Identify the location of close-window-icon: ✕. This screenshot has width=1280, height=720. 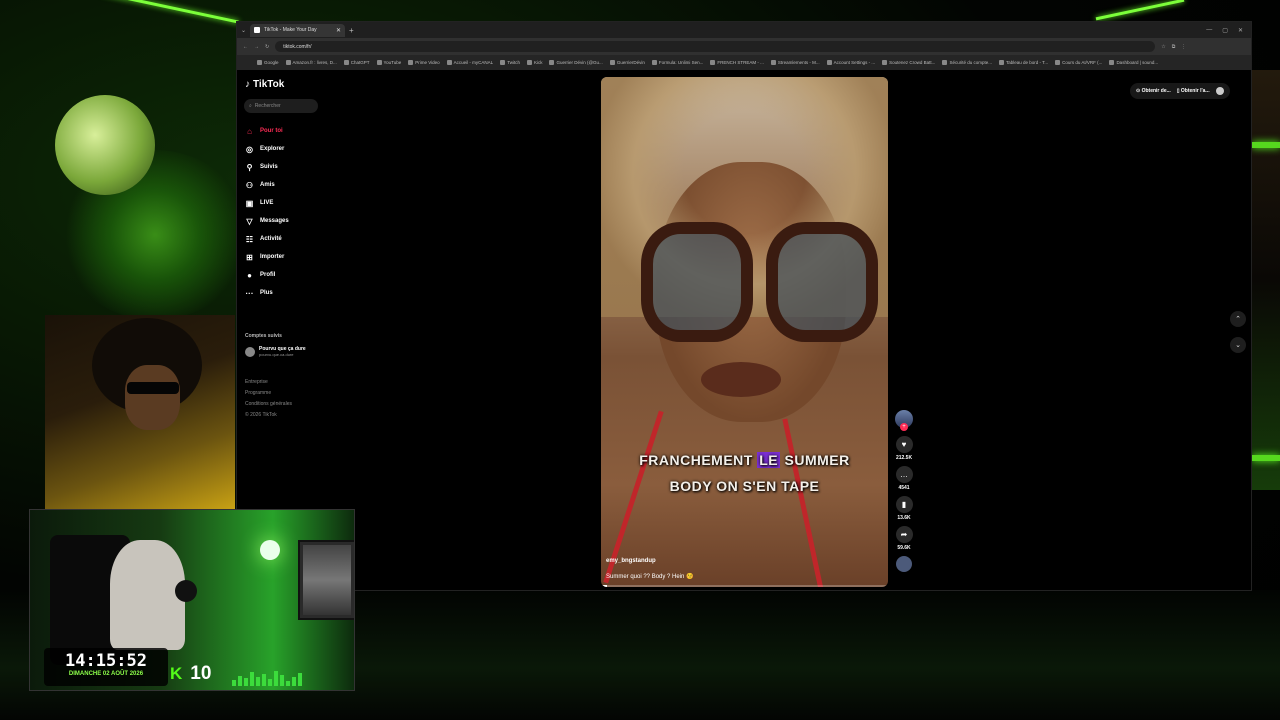
(1240, 30).